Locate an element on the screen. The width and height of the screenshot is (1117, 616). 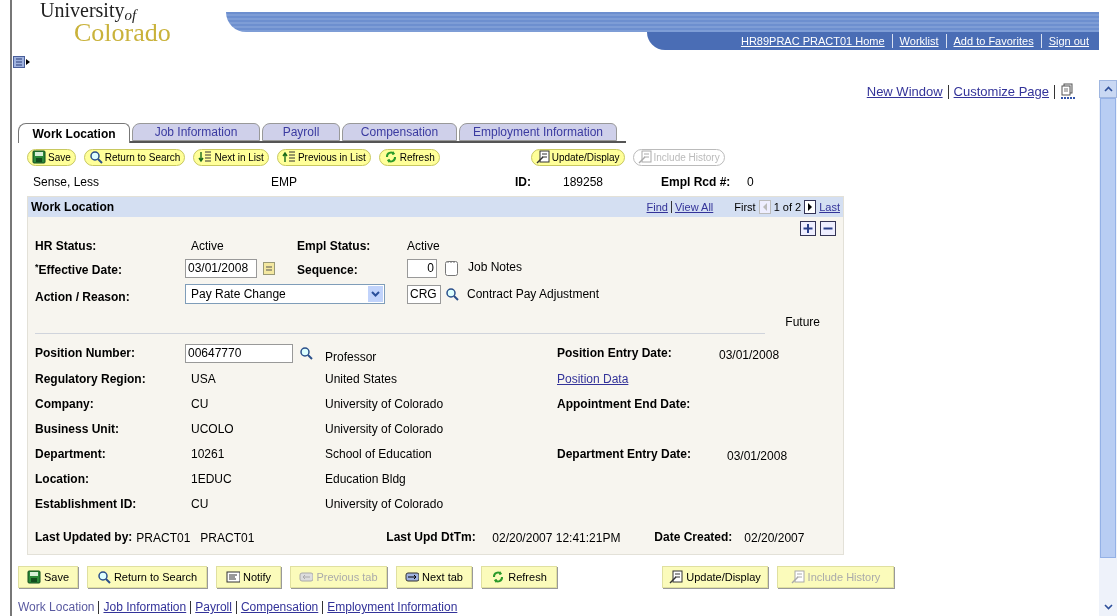
toolbar-button: Save is located at coordinates (51, 157).